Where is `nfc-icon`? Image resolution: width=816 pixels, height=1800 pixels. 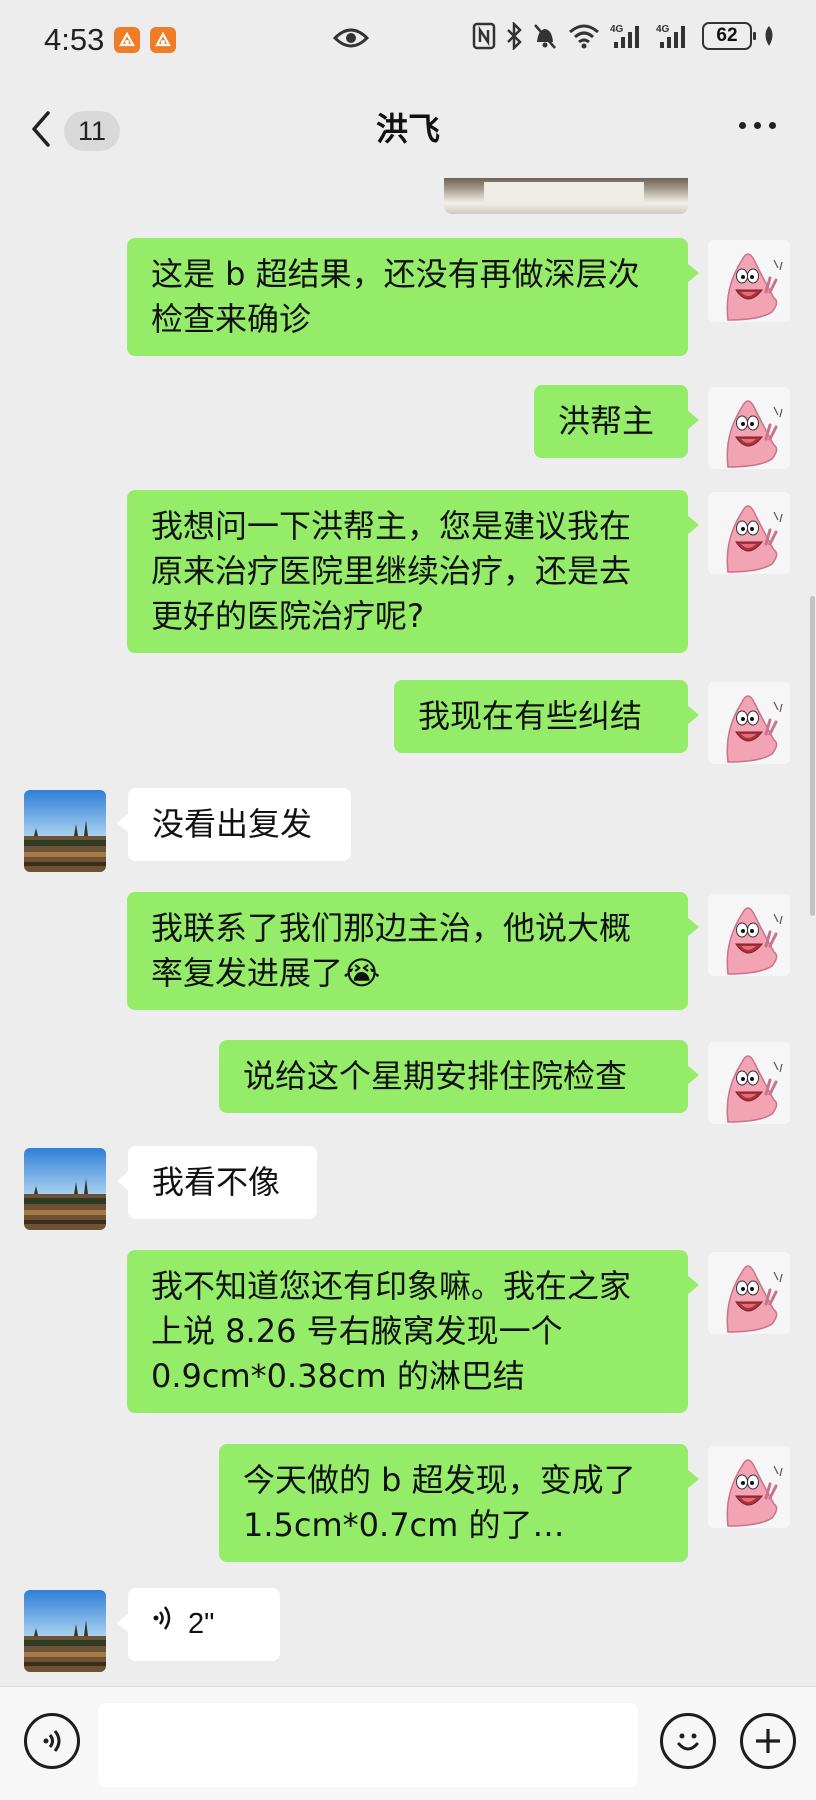
nfc-icon is located at coordinates (484, 36).